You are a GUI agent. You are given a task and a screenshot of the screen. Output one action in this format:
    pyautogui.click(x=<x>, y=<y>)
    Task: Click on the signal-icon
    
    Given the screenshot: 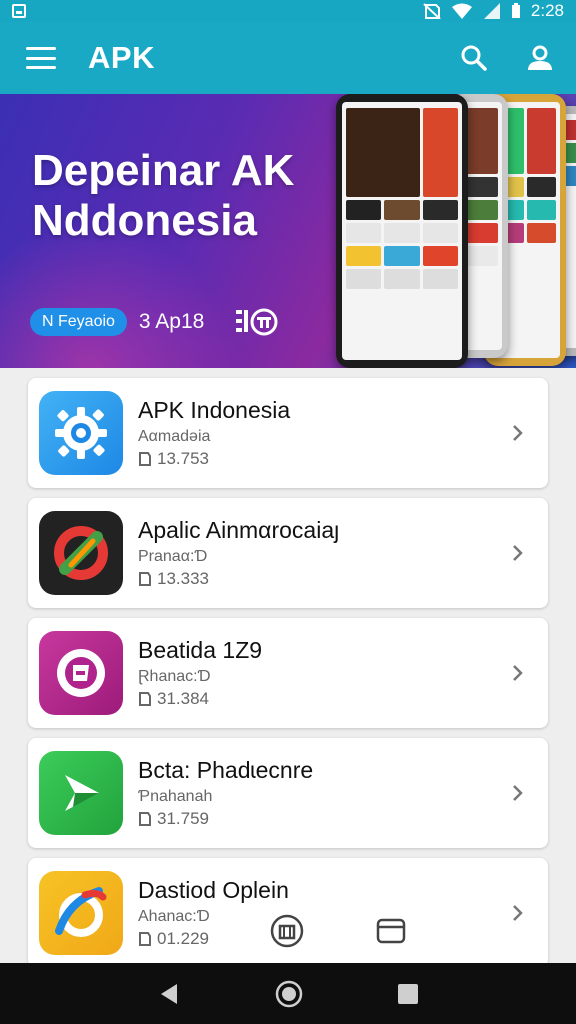 What is the action you would take?
    pyautogui.click(x=491, y=11)
    